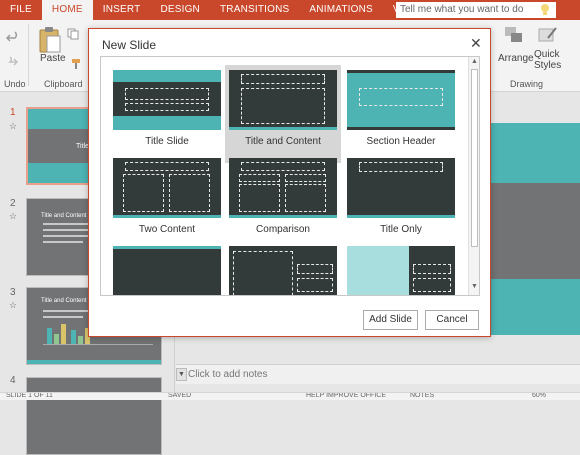  Describe the element at coordinates (13, 112) in the screenshot. I see `slide-number: 1` at that location.